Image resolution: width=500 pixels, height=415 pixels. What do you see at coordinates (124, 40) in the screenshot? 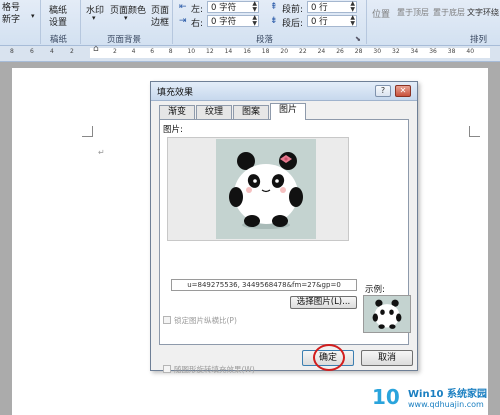
I see `group-label-page-background: 页面背景` at bounding box center [124, 40].